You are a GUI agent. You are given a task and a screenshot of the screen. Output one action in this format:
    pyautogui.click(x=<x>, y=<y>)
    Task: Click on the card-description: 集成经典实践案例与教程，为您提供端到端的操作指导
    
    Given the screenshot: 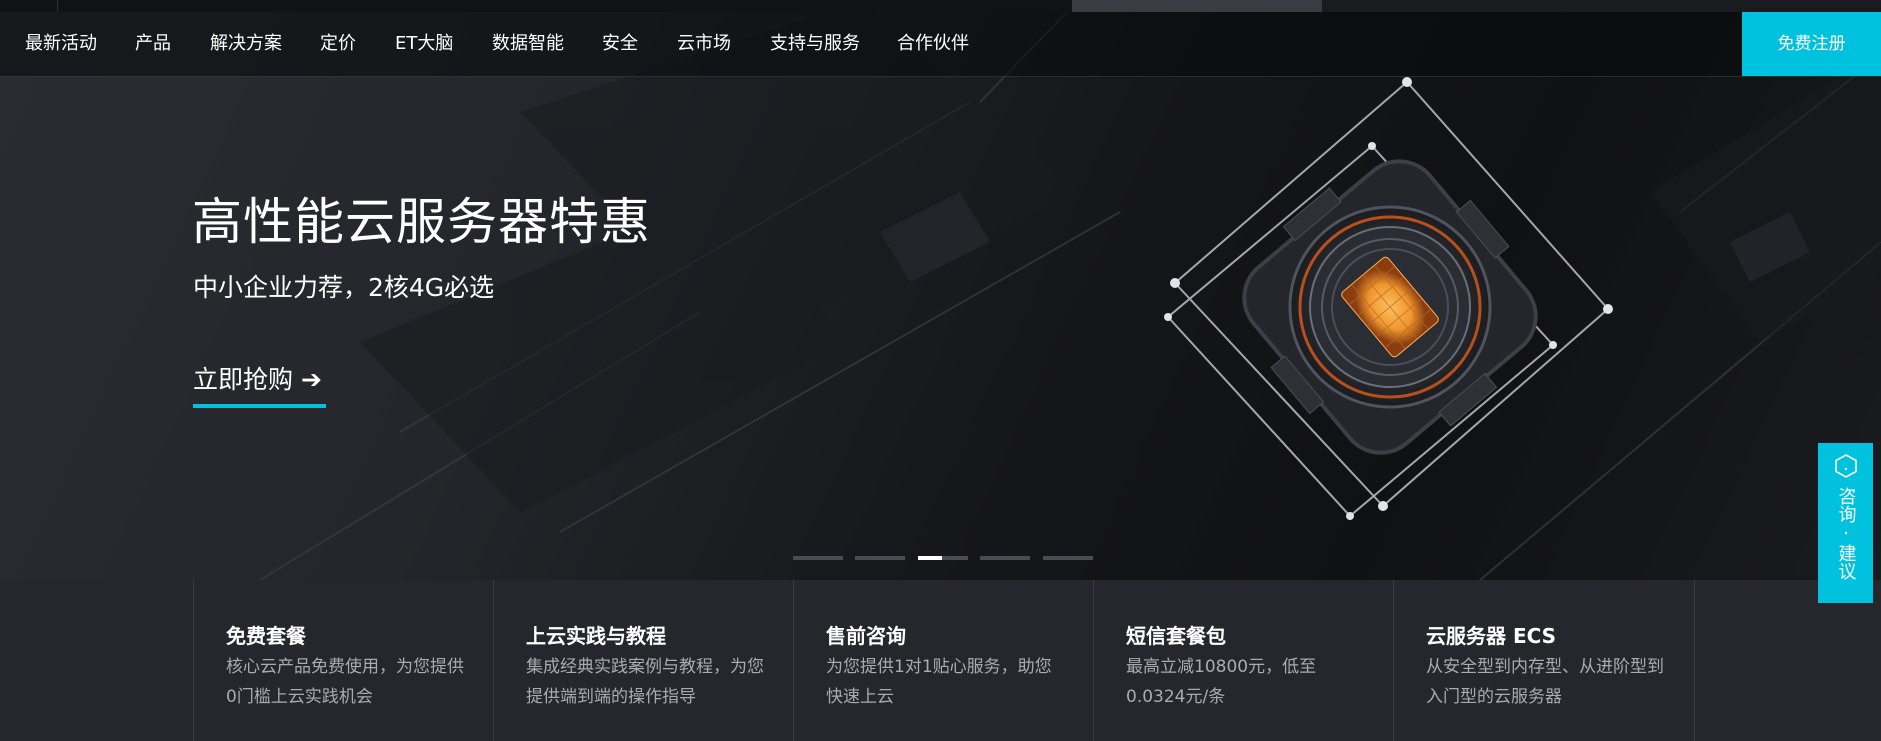 What is the action you would take?
    pyautogui.click(x=645, y=682)
    